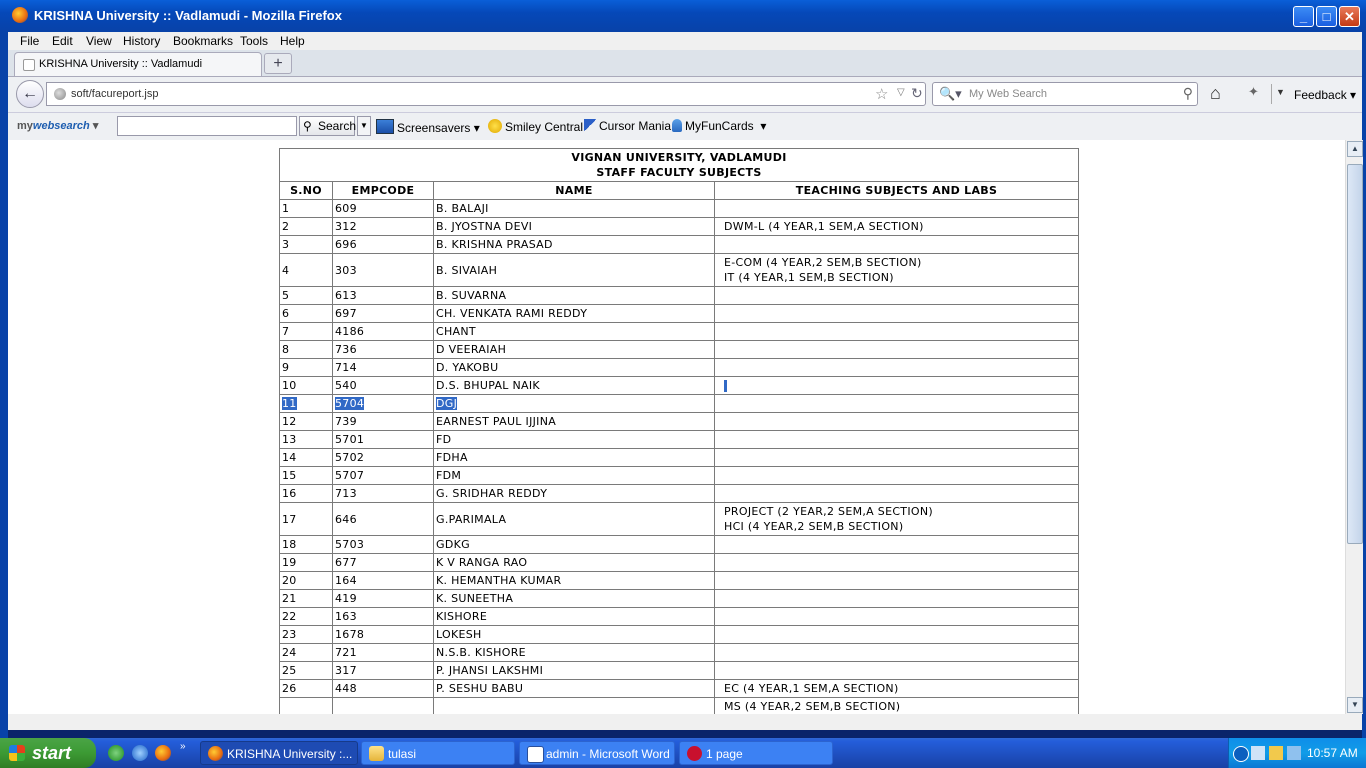  What do you see at coordinates (881, 94) in the screenshot?
I see `bookmark-star-icon: ☆` at bounding box center [881, 94].